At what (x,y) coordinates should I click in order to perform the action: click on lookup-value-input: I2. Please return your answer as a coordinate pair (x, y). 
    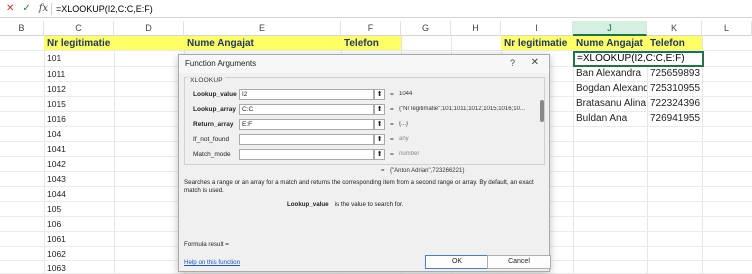
    Looking at the image, I should click on (306, 94).